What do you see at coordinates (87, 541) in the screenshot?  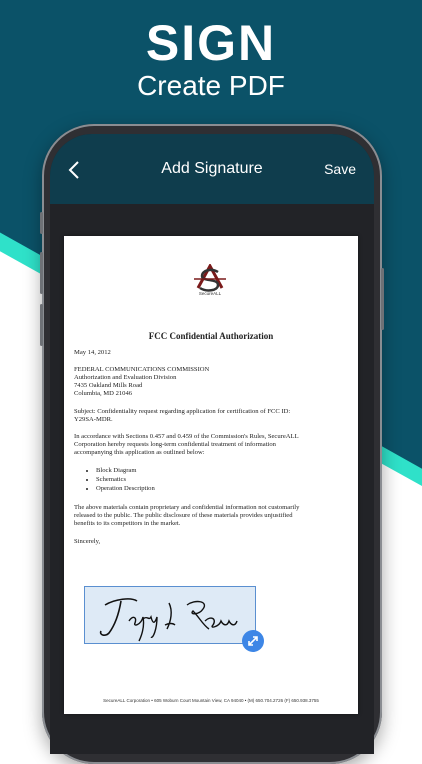 I see `closing-text: Sincerely,` at bounding box center [87, 541].